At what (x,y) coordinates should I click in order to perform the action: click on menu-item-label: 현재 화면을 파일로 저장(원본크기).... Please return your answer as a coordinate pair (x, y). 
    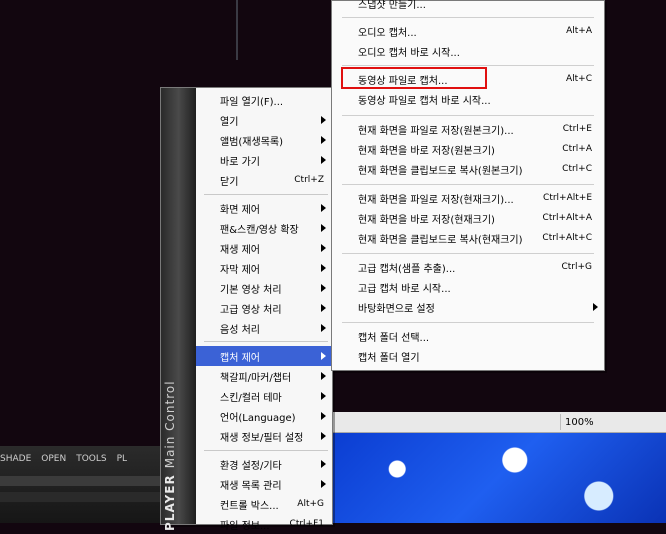
    Looking at the image, I should click on (436, 131).